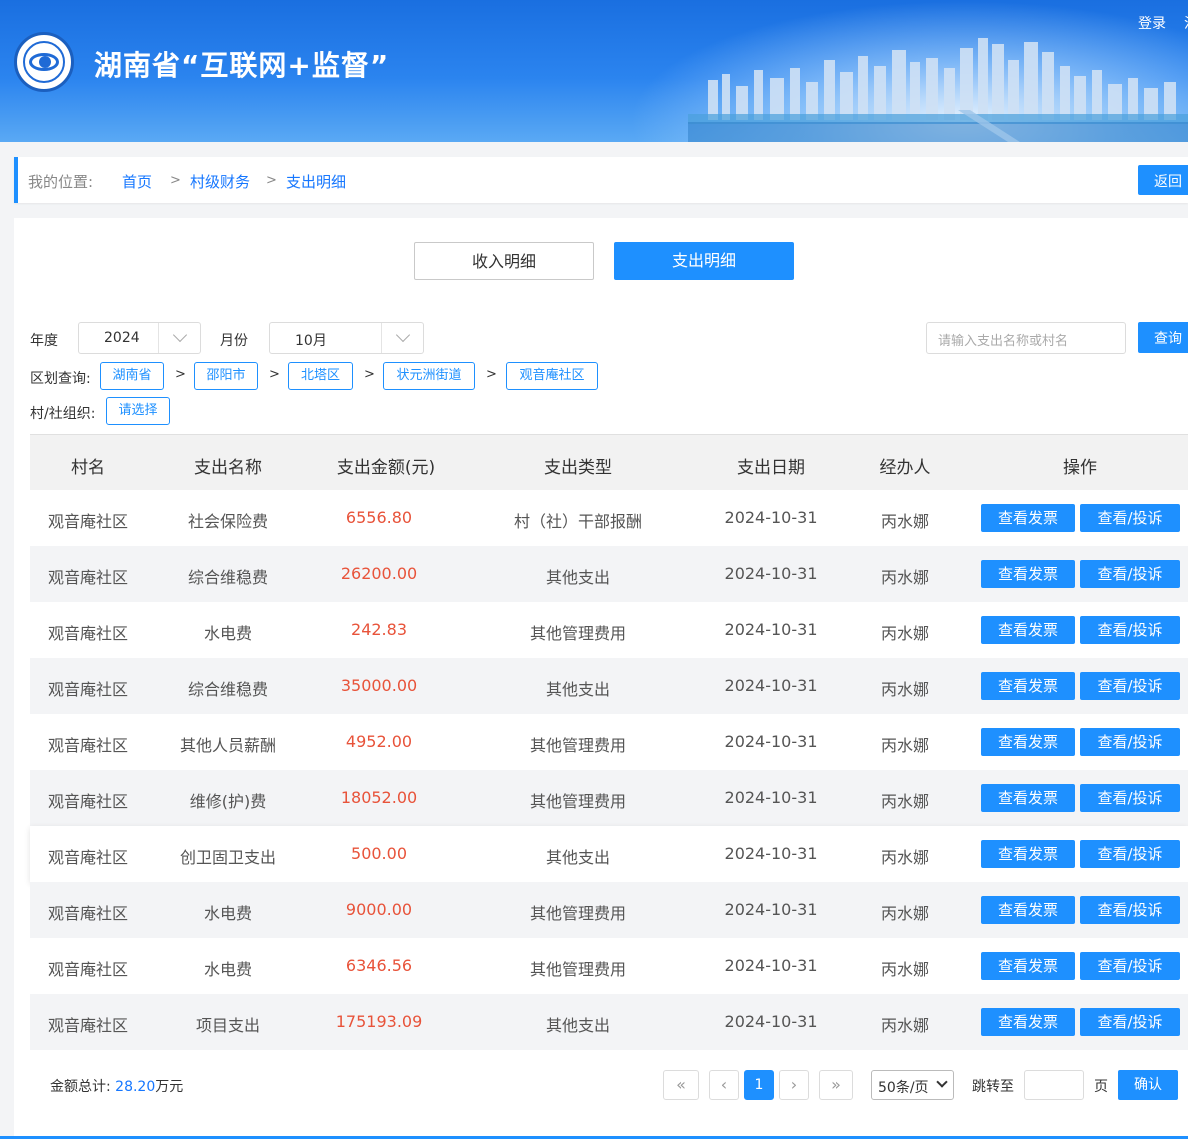 Image resolution: width=1188 pixels, height=1139 pixels. What do you see at coordinates (1148, 1085) in the screenshot?
I see `confirm-jump-button: 确认` at bounding box center [1148, 1085].